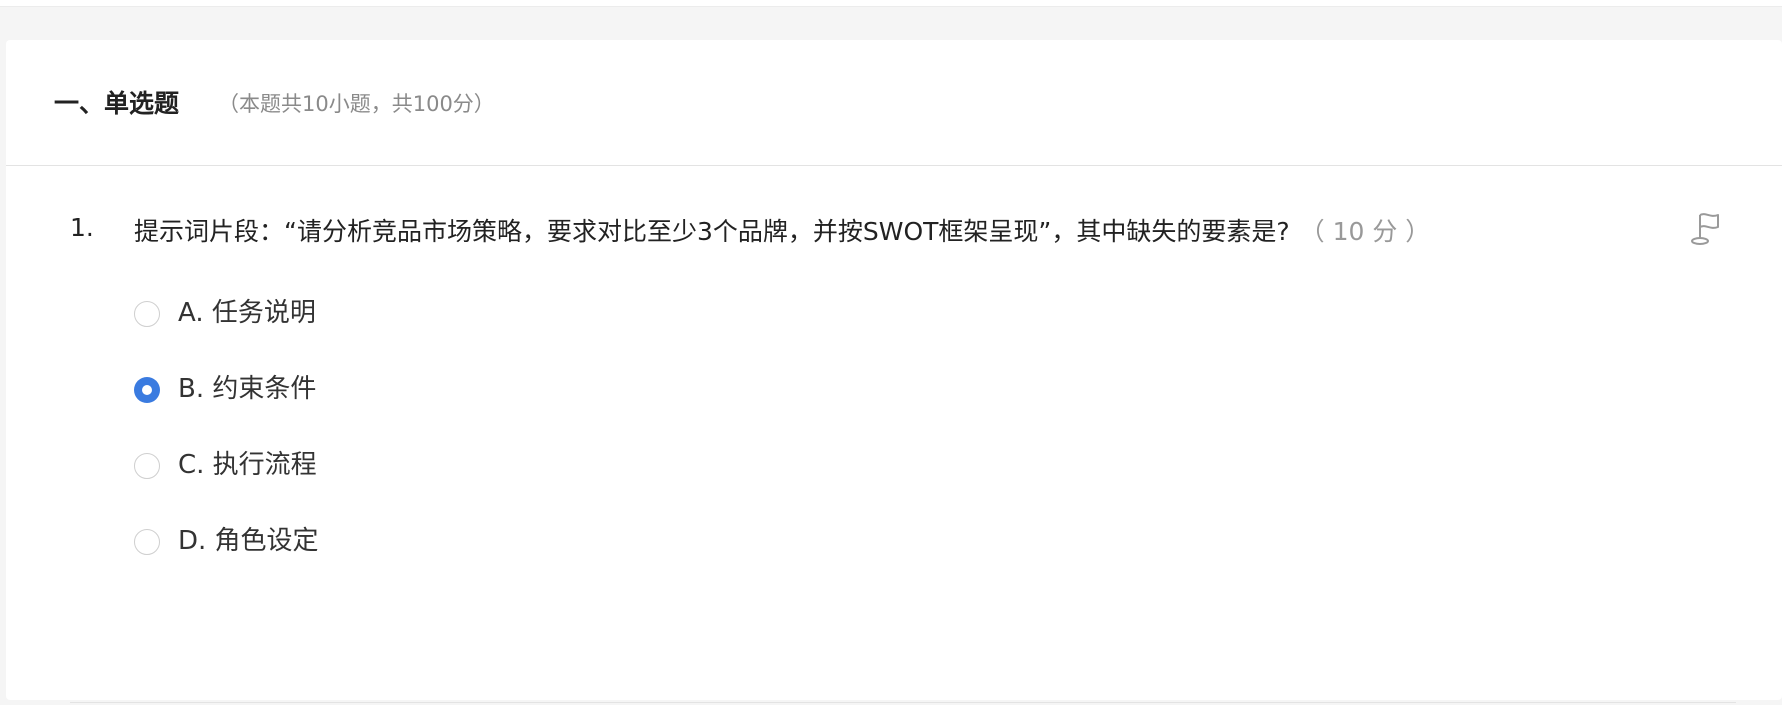  Describe the element at coordinates (903, 702) in the screenshot. I see `question-divider` at that location.